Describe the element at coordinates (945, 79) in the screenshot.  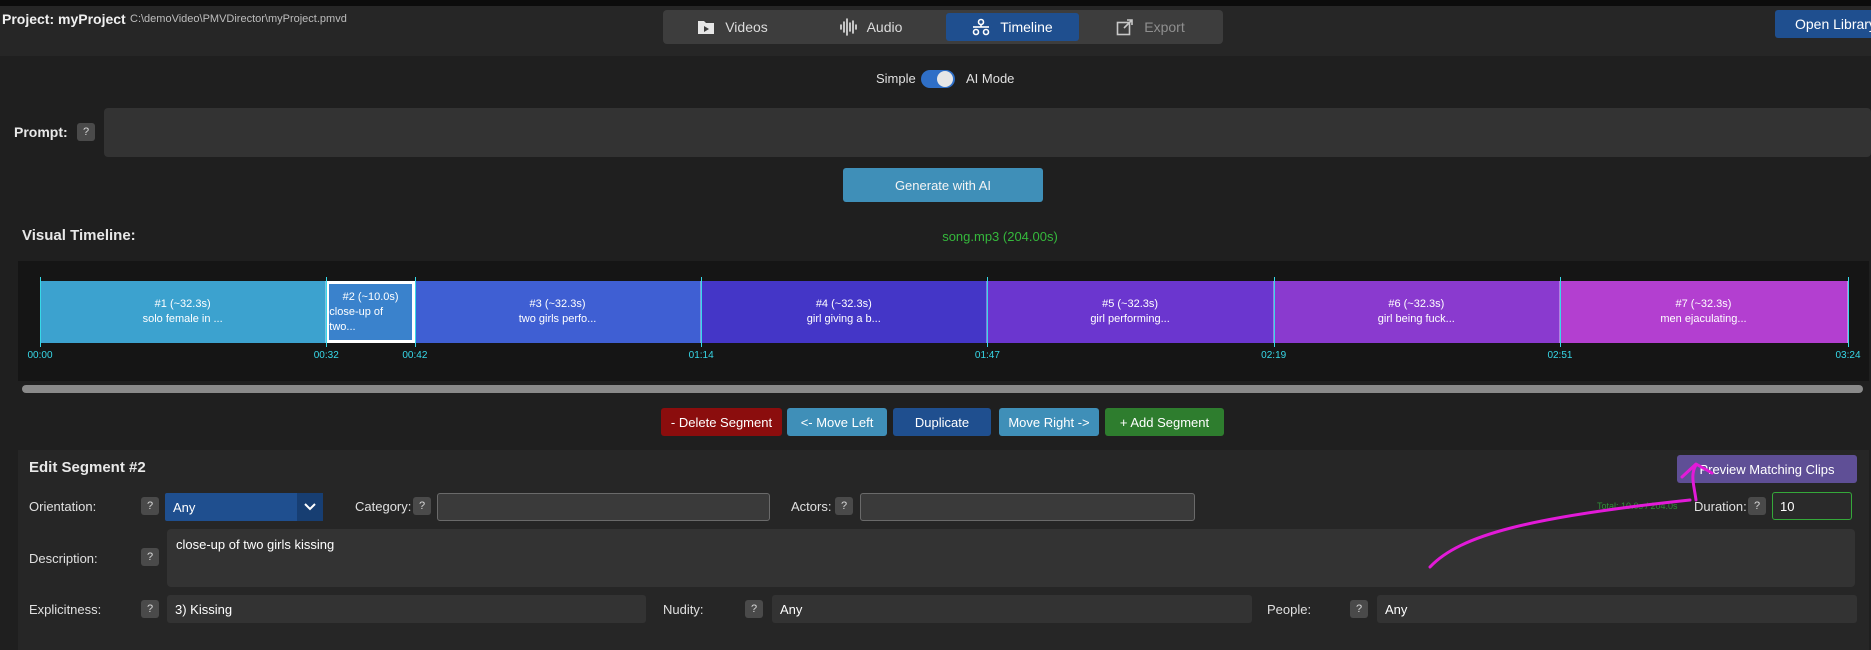
I see `toggle-knob` at that location.